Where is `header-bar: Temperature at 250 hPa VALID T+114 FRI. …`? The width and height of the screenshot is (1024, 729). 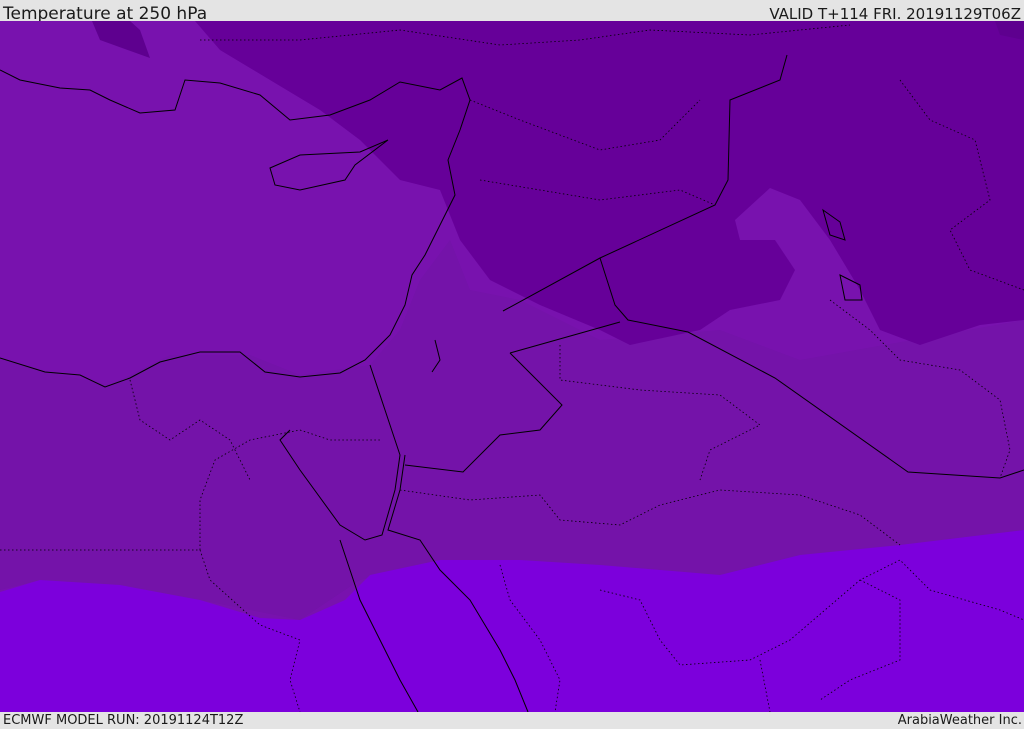
header-bar: Temperature at 250 hPa VALID T+114 FRI. … is located at coordinates (512, 12).